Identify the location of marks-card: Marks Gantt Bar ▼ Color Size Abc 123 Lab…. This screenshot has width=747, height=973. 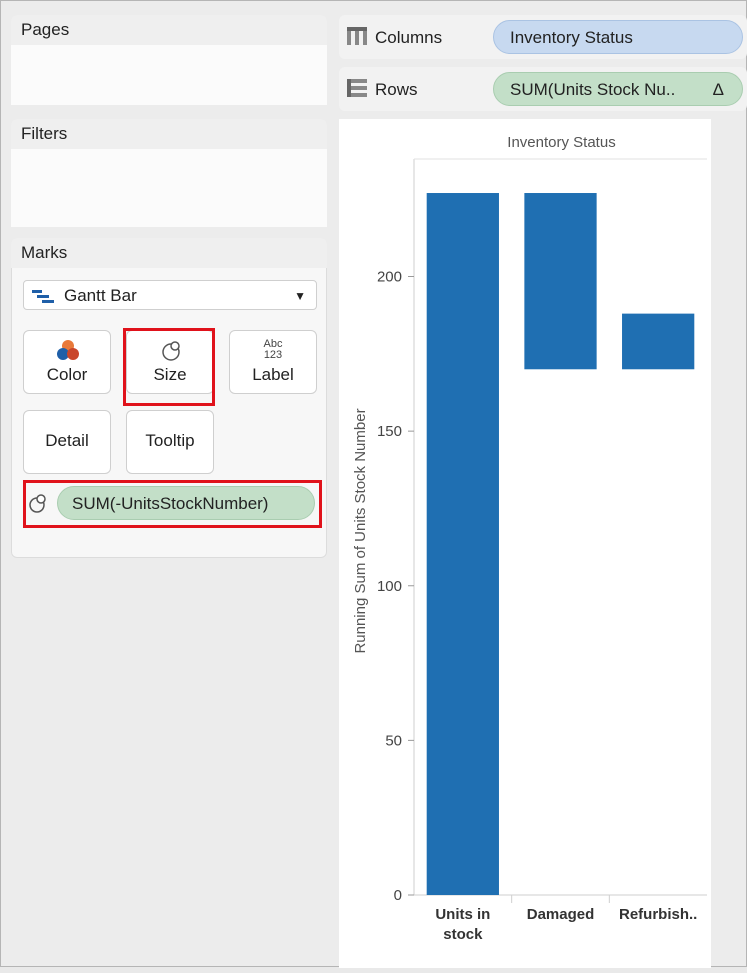
(169, 398).